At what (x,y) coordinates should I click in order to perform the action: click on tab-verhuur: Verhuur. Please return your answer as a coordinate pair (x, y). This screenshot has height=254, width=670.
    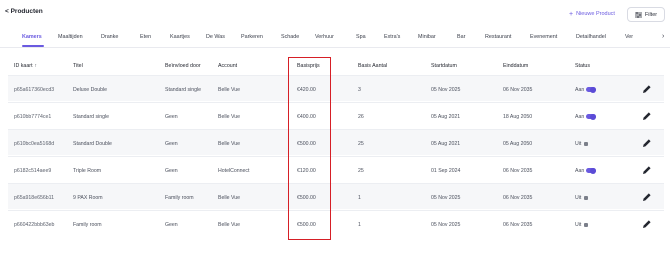
    Looking at the image, I should click on (324, 37).